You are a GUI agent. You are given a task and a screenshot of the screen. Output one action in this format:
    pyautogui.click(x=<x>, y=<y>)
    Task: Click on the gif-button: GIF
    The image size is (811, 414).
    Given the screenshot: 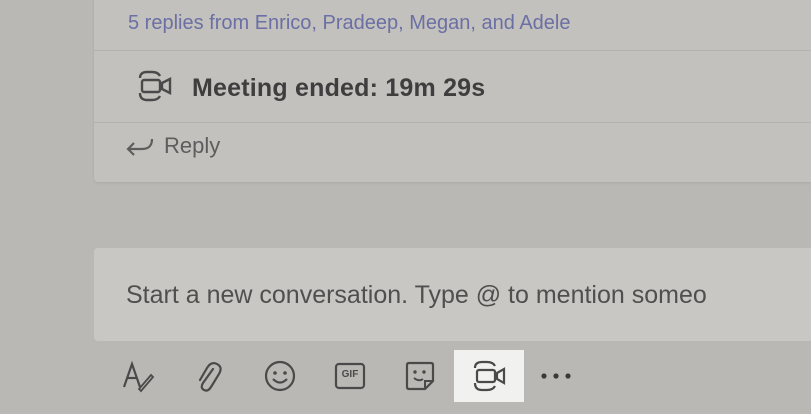 What is the action you would take?
    pyautogui.click(x=350, y=376)
    